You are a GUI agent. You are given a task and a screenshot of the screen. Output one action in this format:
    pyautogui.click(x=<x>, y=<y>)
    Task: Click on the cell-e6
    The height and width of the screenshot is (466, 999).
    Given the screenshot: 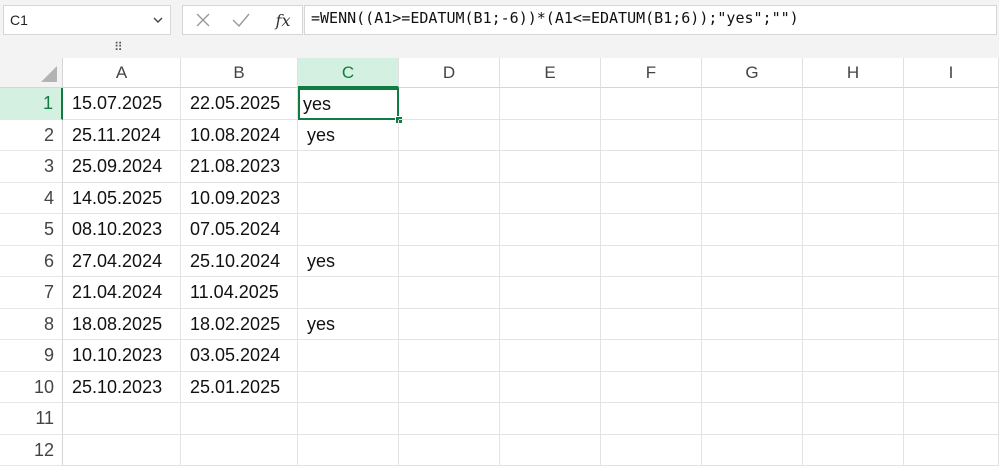 What is the action you would take?
    pyautogui.click(x=550, y=262)
    